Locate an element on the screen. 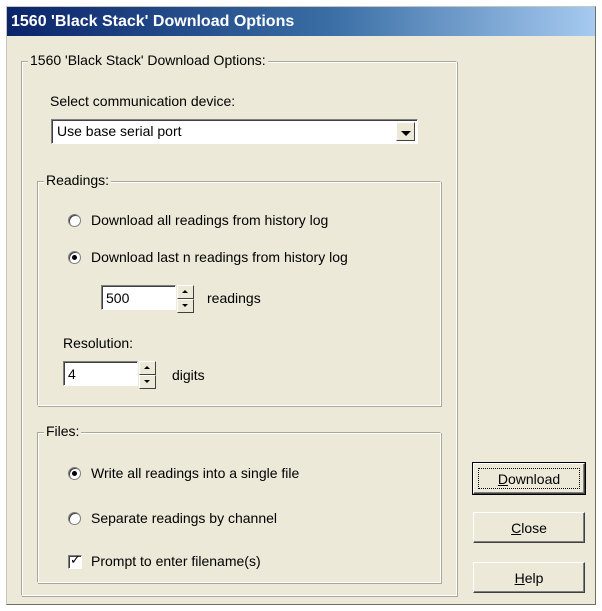 This screenshot has width=602, height=611. resolution-unit: digits is located at coordinates (188, 375).